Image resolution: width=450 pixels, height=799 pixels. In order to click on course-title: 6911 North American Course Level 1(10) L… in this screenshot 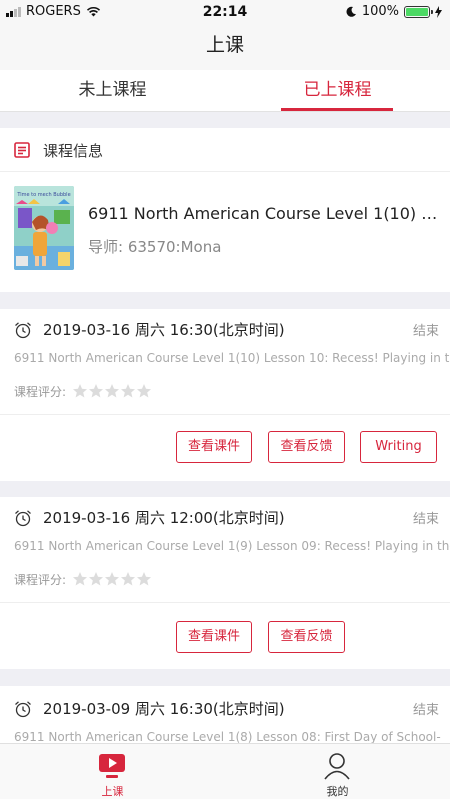, I will do `click(263, 213)`.